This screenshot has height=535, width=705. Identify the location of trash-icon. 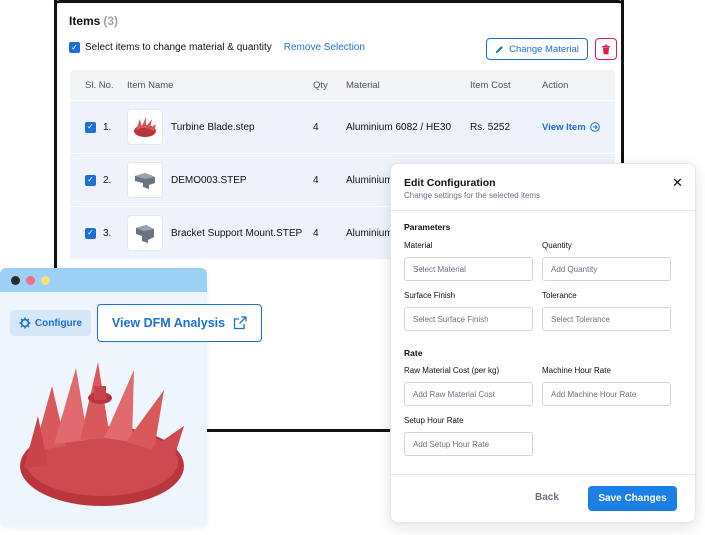
(606, 49).